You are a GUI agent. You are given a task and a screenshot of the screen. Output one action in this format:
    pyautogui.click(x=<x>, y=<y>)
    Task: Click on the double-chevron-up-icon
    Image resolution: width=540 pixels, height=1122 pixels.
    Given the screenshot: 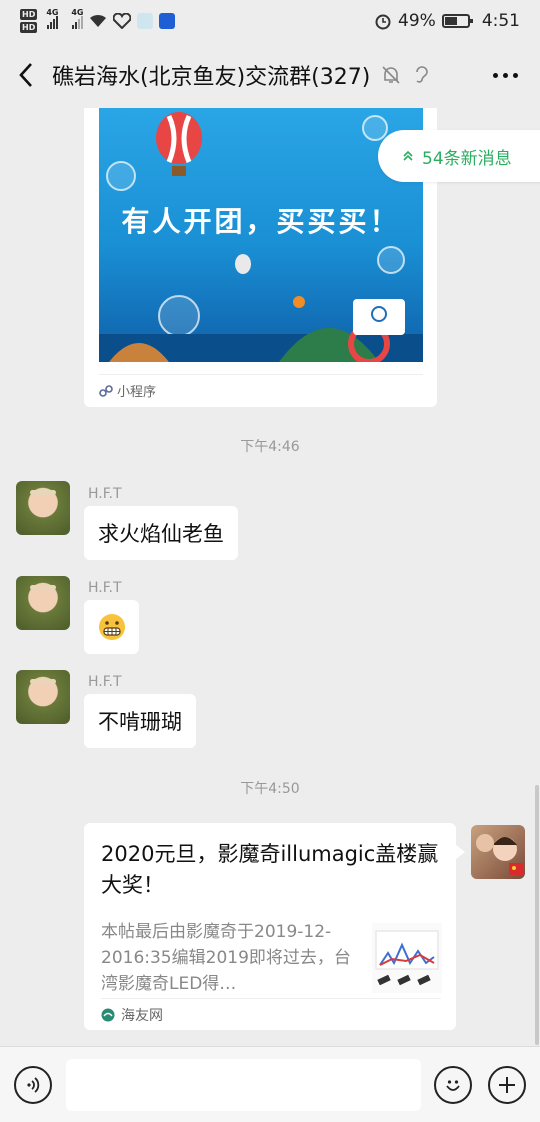 What is the action you would take?
    pyautogui.click(x=408, y=155)
    